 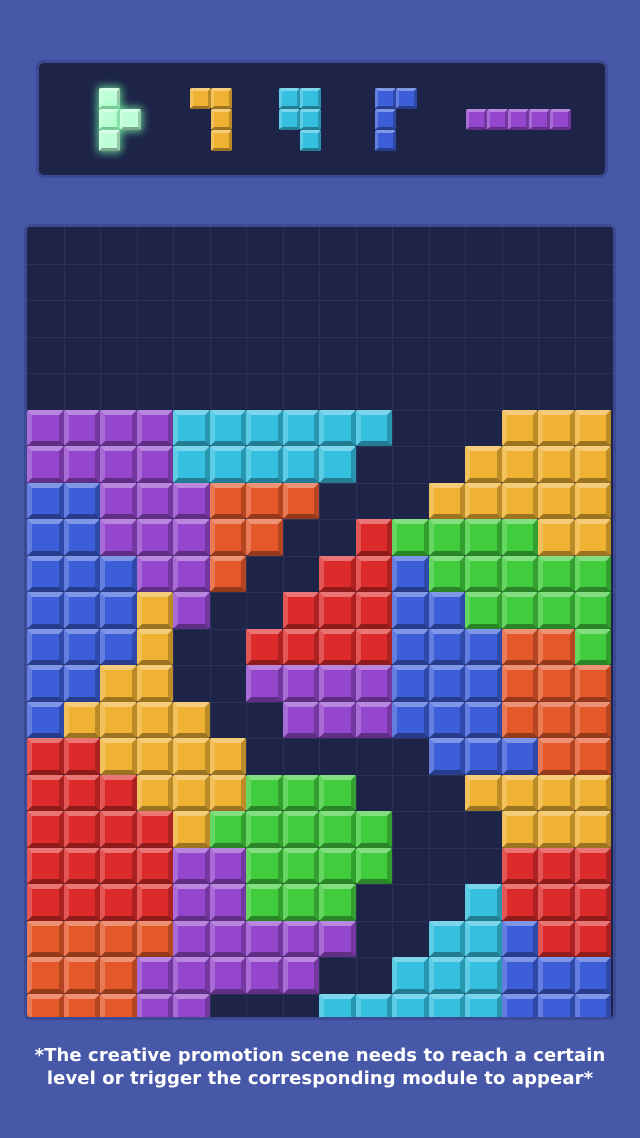 I want to click on next-pieces-panel, so click(x=322, y=119).